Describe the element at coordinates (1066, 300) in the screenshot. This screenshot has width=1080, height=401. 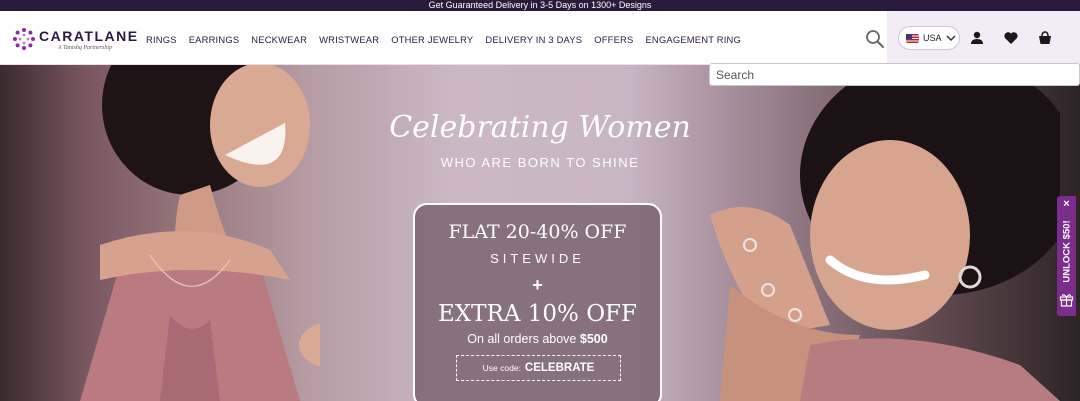
I see `gift-icon` at that location.